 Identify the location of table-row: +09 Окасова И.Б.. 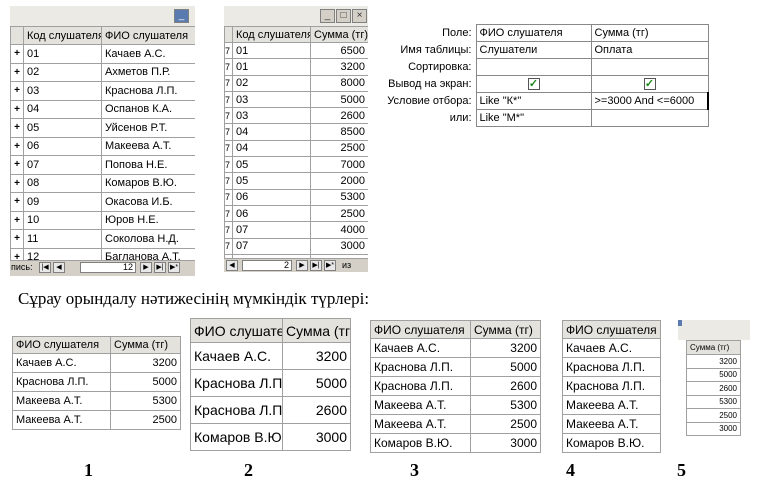
(102, 202).